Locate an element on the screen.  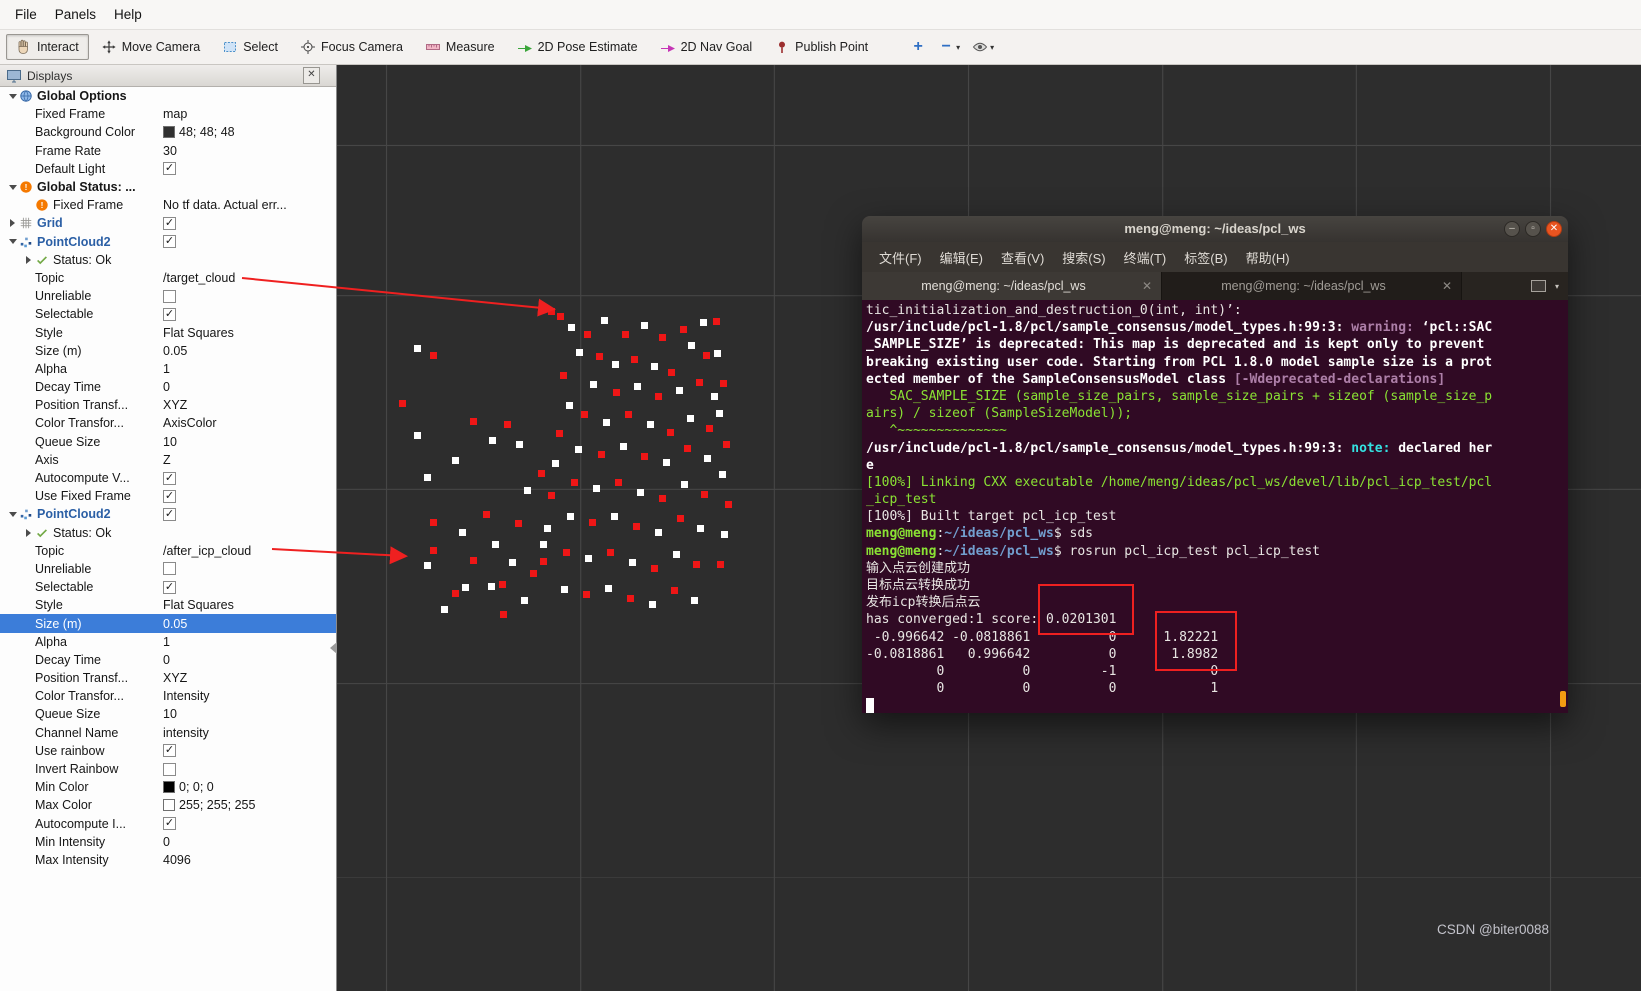
tree-row-size-m: Size (m) 0.05 is located at coordinates (168, 351).